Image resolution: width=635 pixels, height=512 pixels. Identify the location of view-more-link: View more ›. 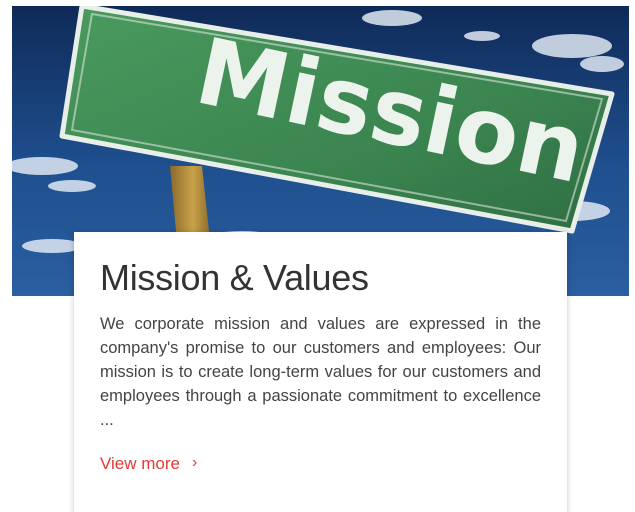
(148, 464).